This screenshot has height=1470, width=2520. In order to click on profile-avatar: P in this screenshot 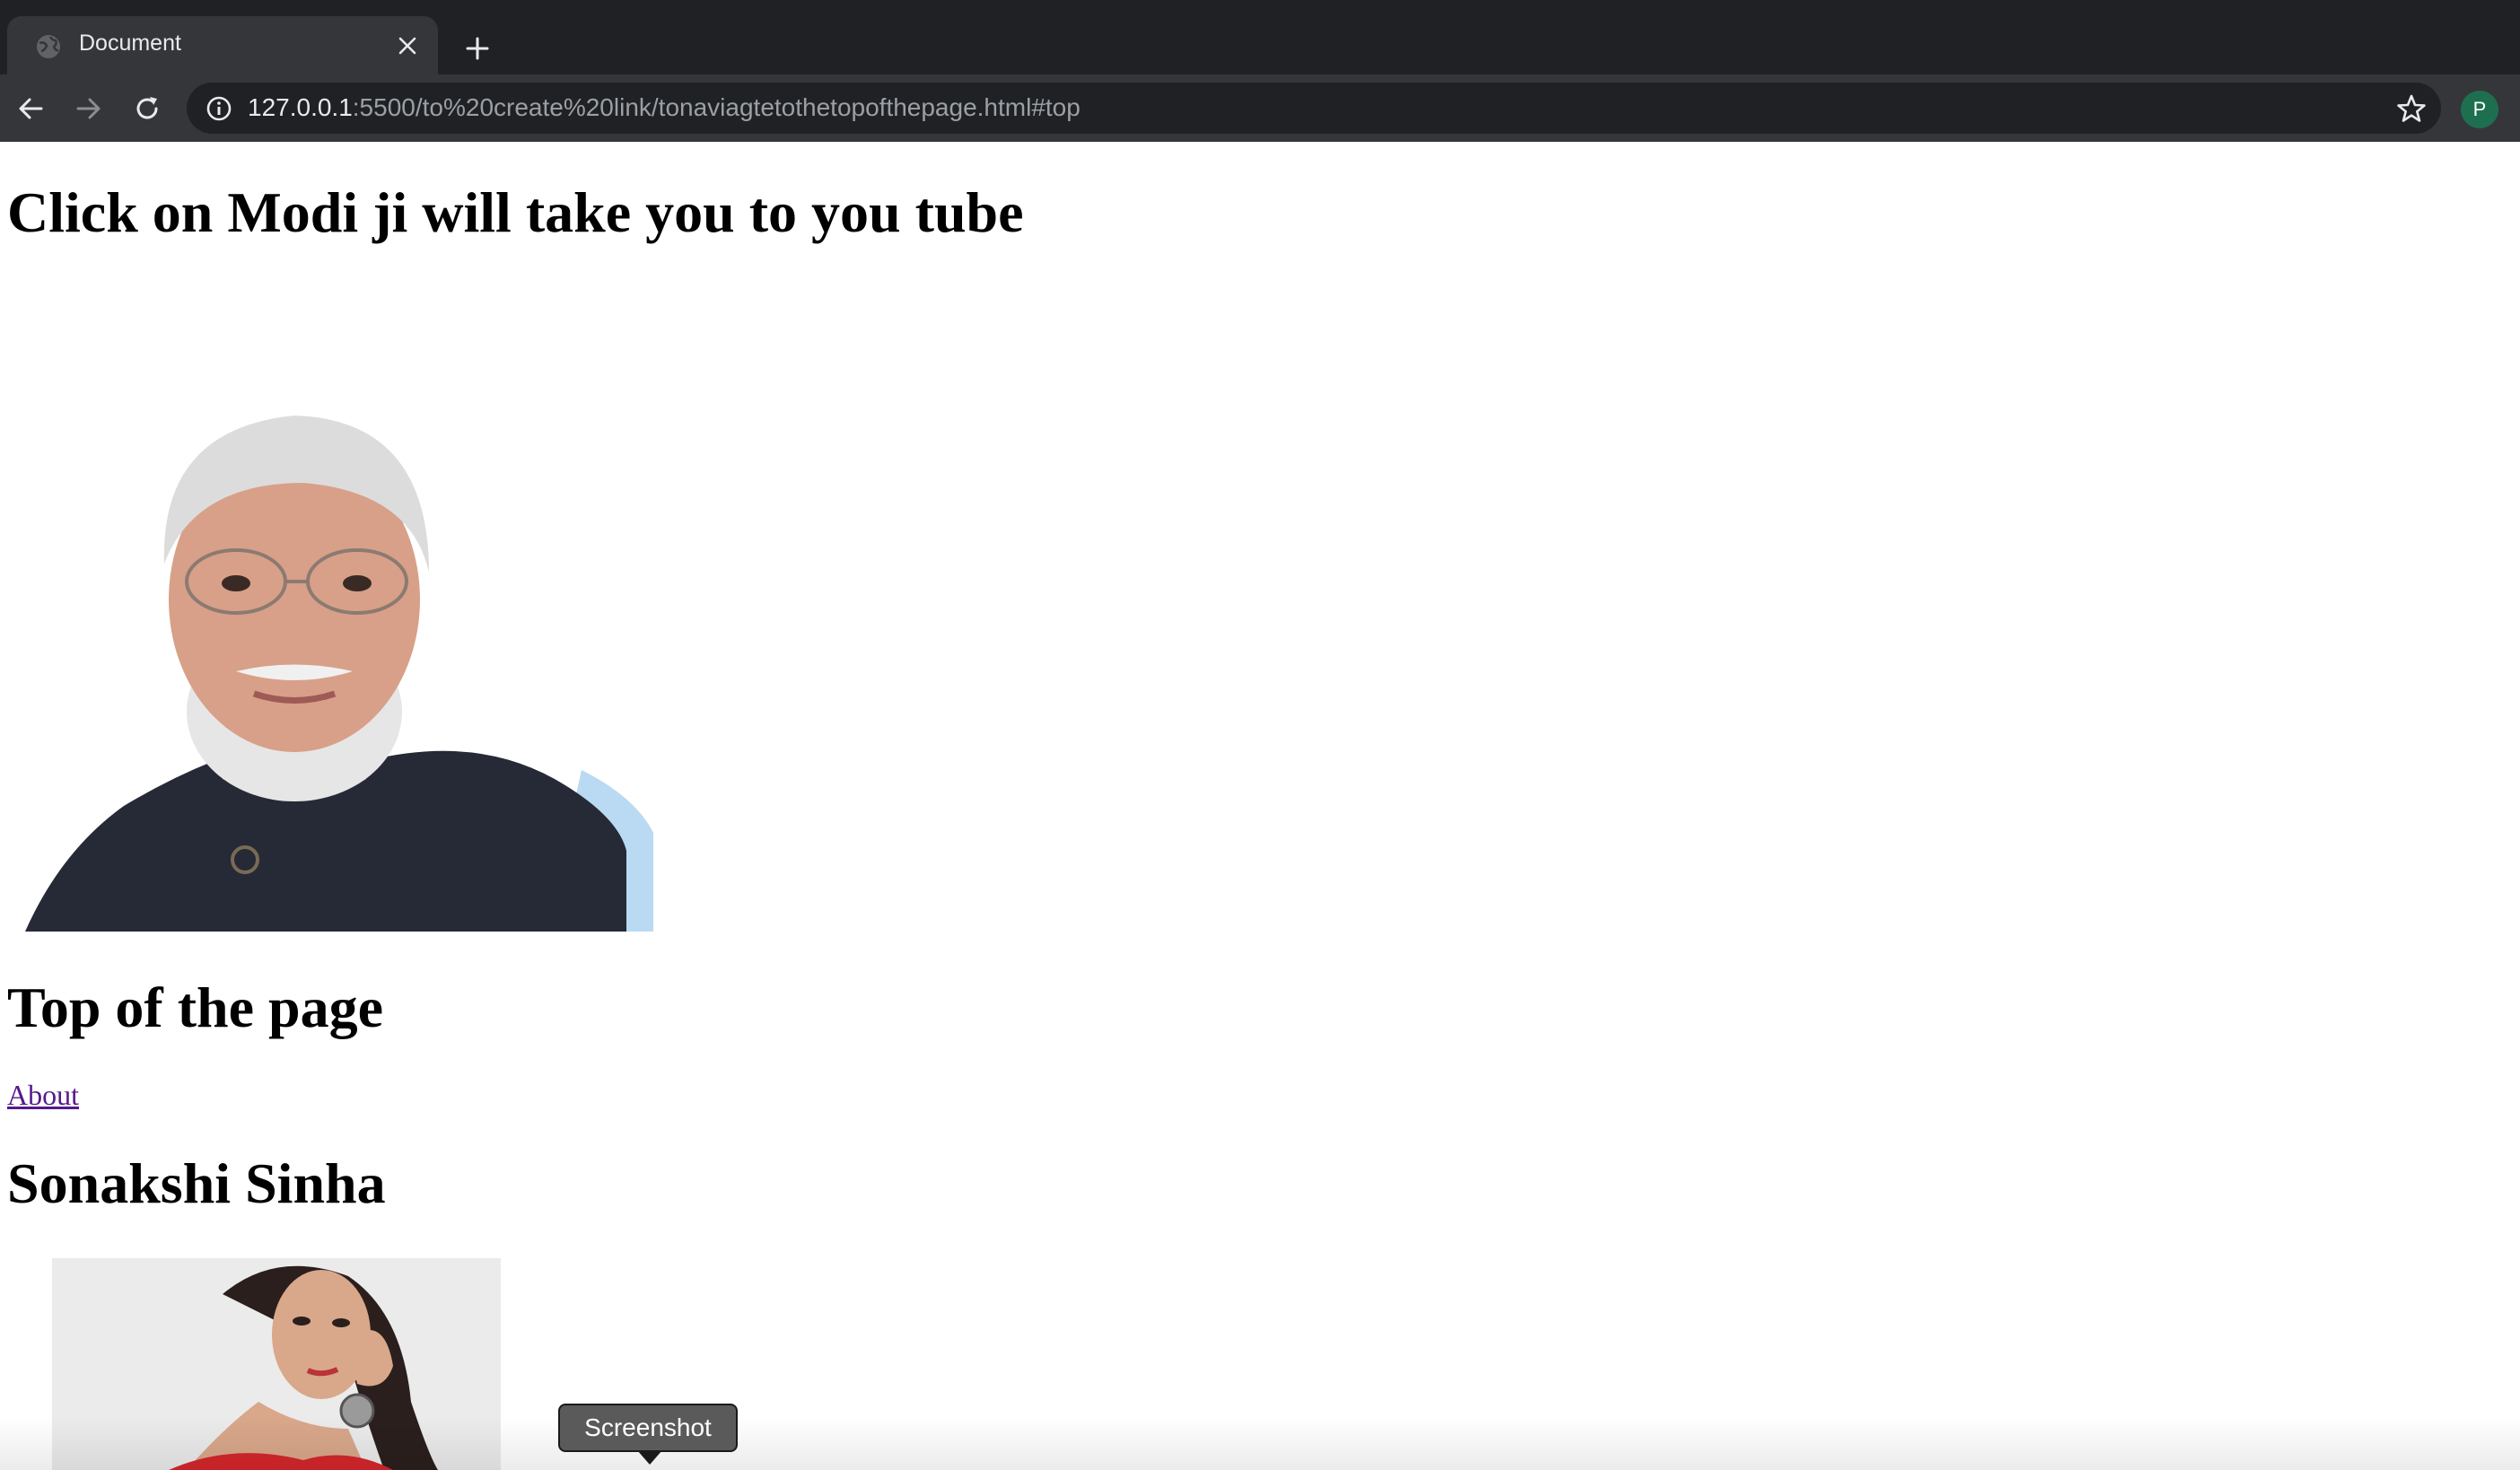, I will do `click(2479, 110)`.